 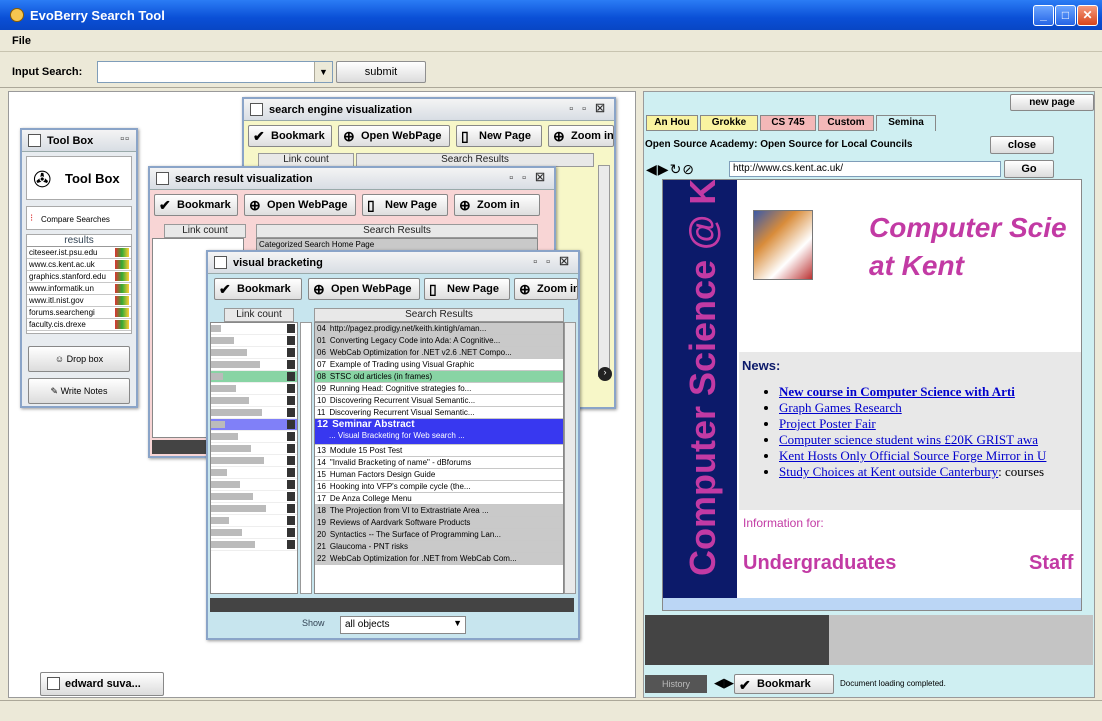 What do you see at coordinates (672, 123) in the screenshot?
I see `tab-an-hou: An Hou` at bounding box center [672, 123].